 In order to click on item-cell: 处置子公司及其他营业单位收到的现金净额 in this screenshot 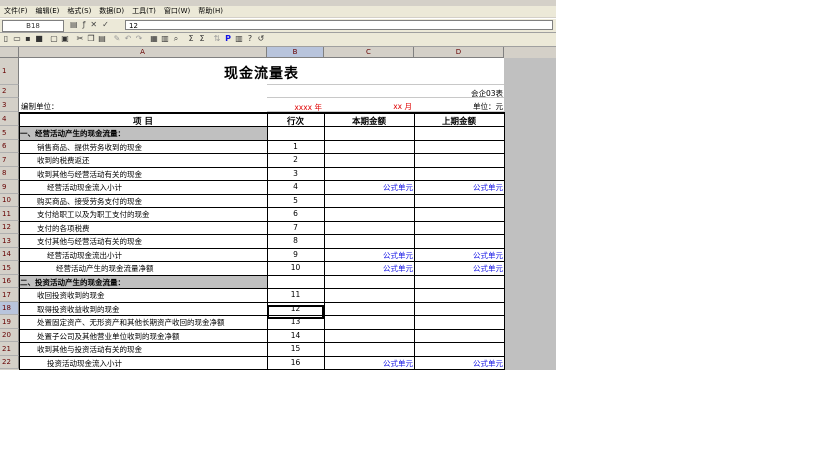, I will do `click(108, 336)`.